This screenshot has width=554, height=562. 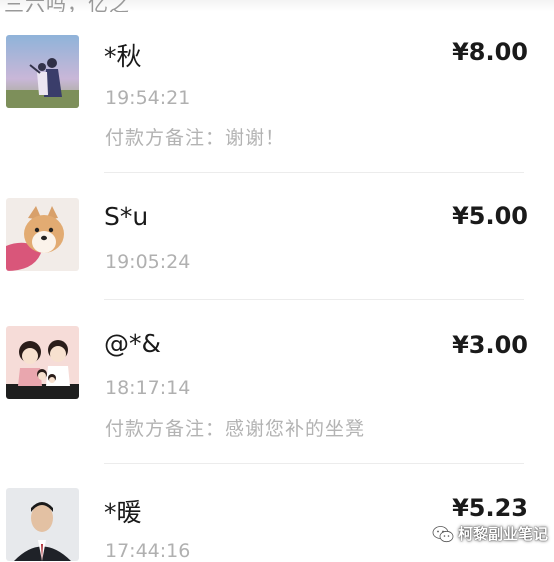 I want to click on payment-amount: ¥3.00, so click(x=490, y=345).